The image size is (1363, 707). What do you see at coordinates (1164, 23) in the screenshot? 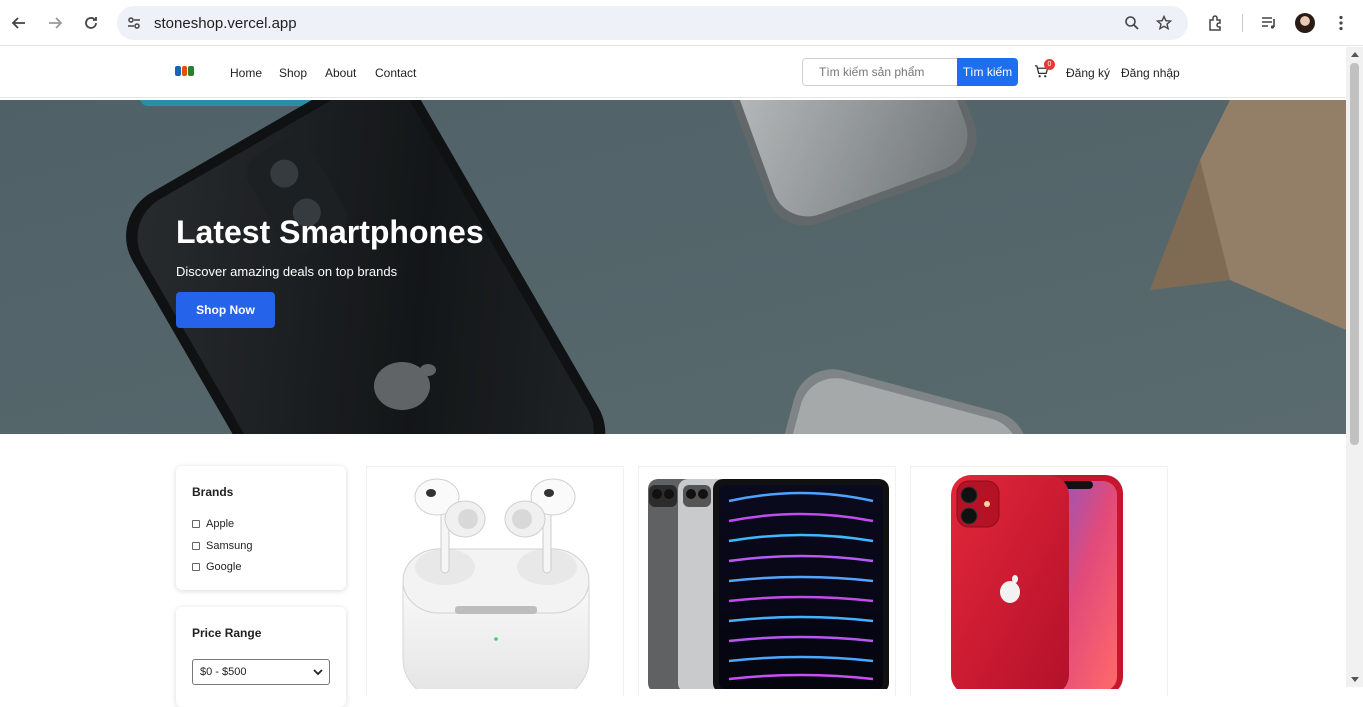
I see `bookmark-star-icon` at bounding box center [1164, 23].